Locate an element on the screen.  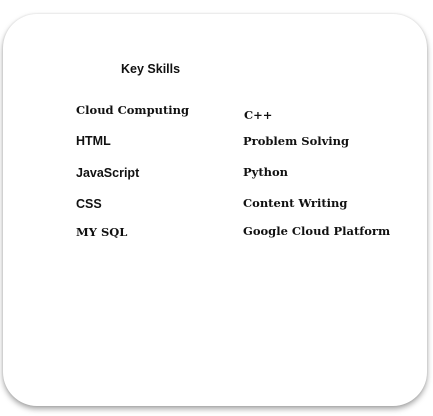
skill-html: HTML is located at coordinates (93, 141).